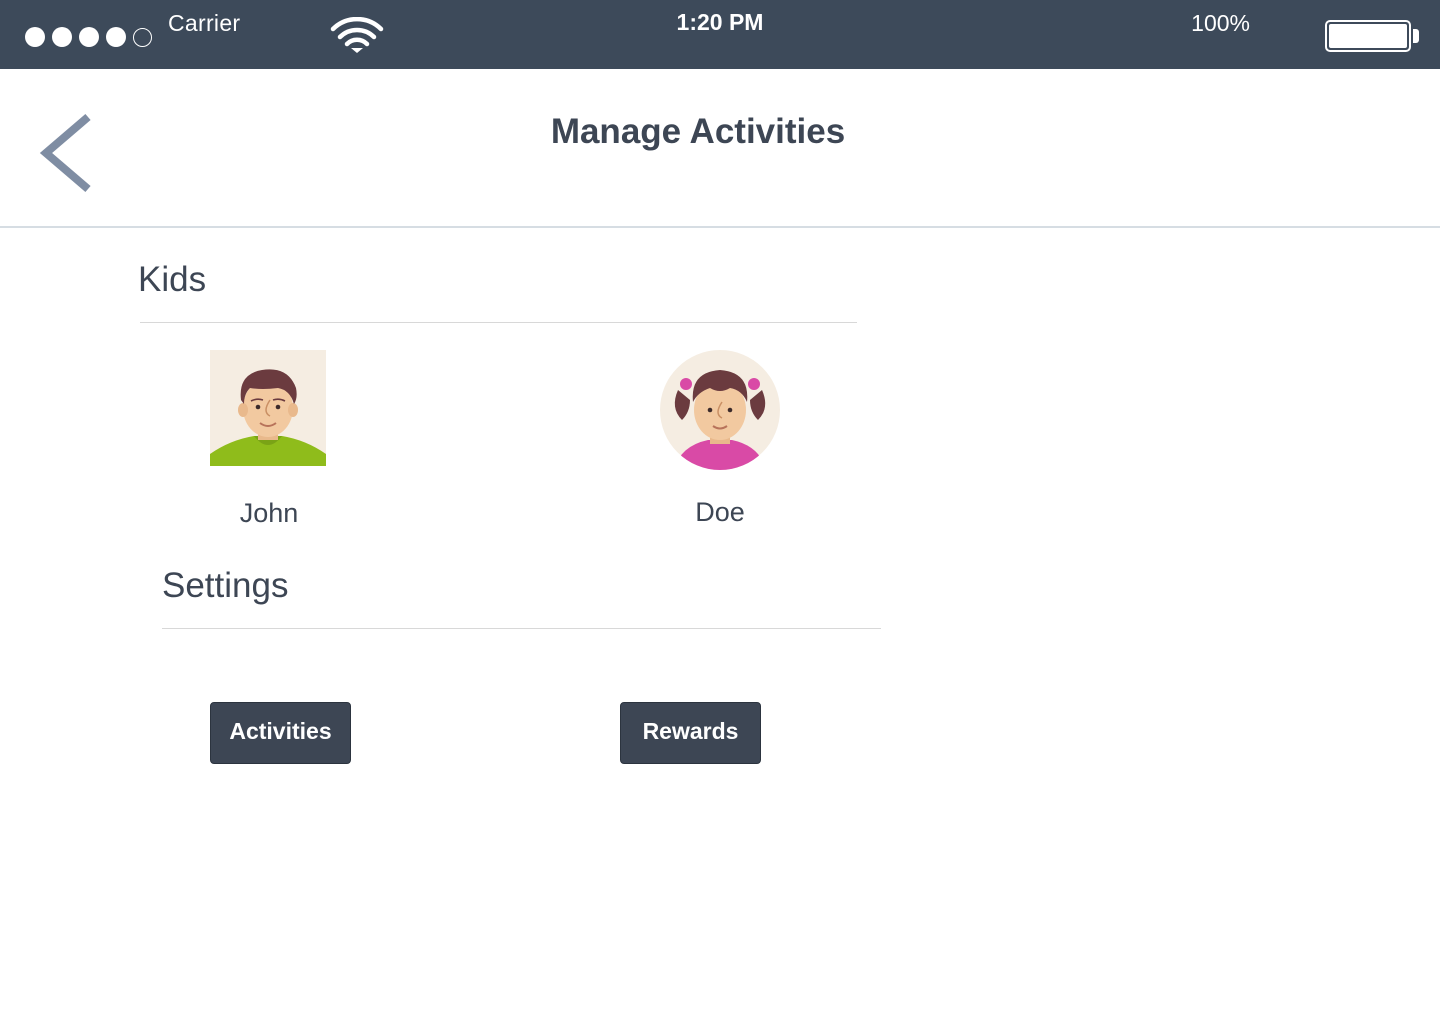  I want to click on battery-fill, so click(1368, 36).